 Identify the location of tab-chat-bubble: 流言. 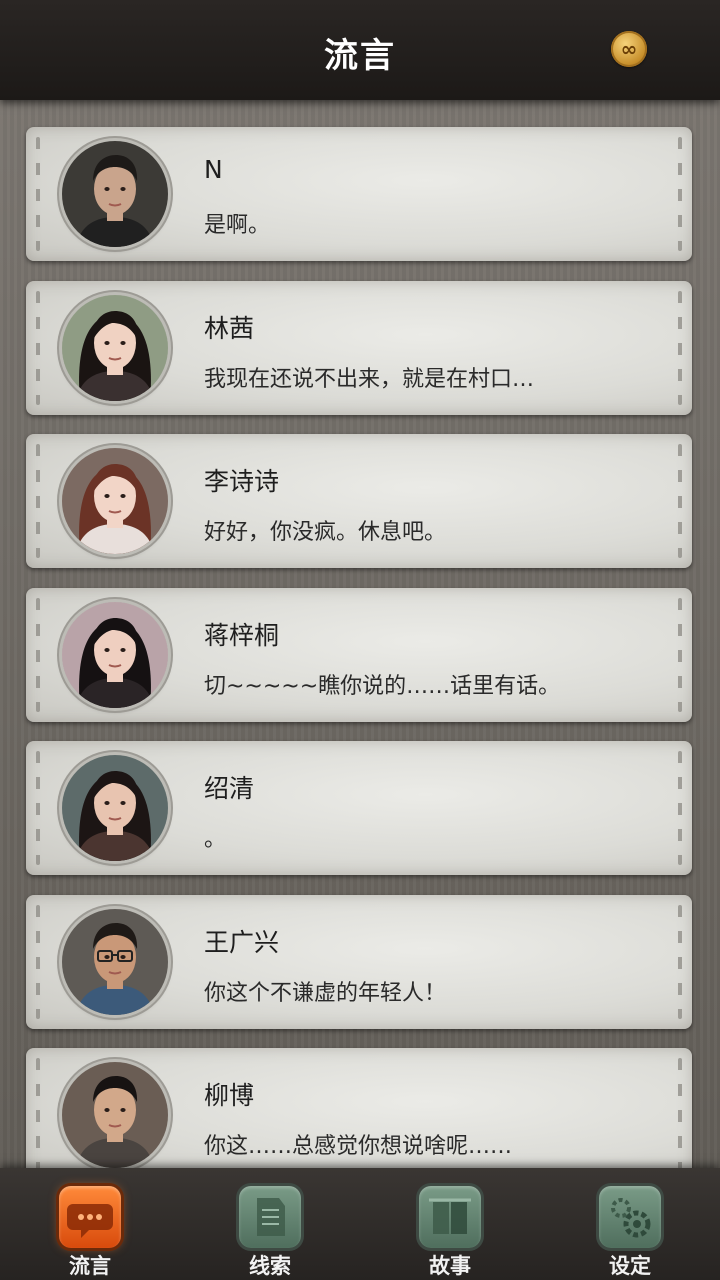
(90, 1224).